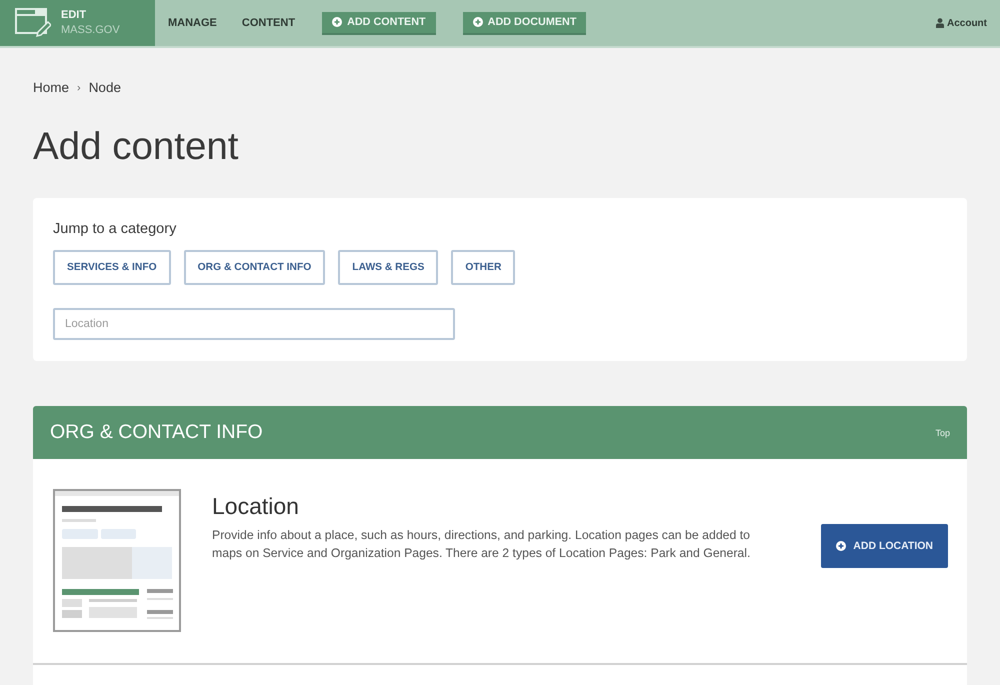  What do you see at coordinates (884, 546) in the screenshot?
I see `add-button: ADD LOCATION` at bounding box center [884, 546].